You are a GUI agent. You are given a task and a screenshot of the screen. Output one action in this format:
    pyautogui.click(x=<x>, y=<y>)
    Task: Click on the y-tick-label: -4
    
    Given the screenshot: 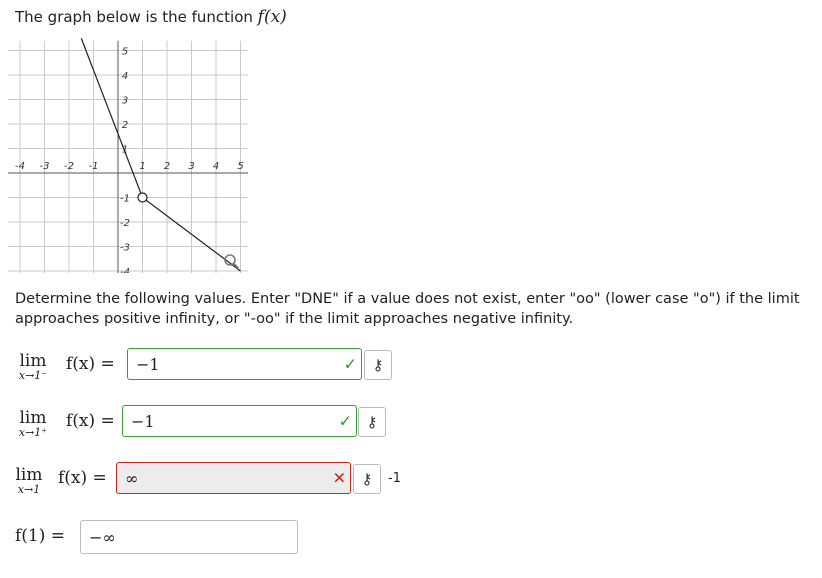 What is the action you would take?
    pyautogui.click(x=125, y=270)
    